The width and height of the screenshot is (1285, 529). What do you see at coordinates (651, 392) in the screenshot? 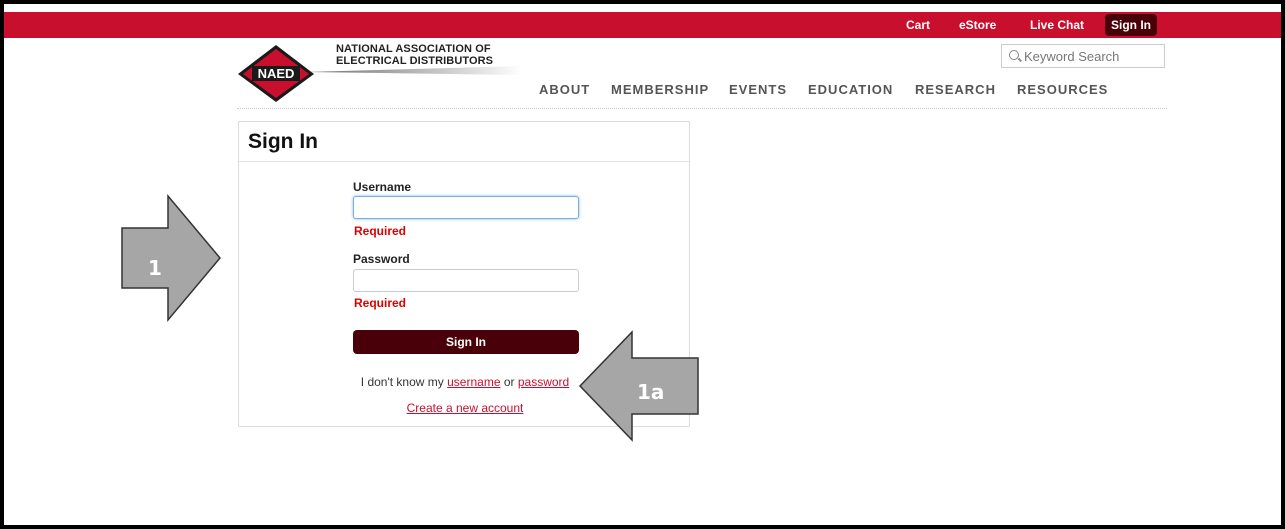
I see `callout-label-1a: 1a` at bounding box center [651, 392].